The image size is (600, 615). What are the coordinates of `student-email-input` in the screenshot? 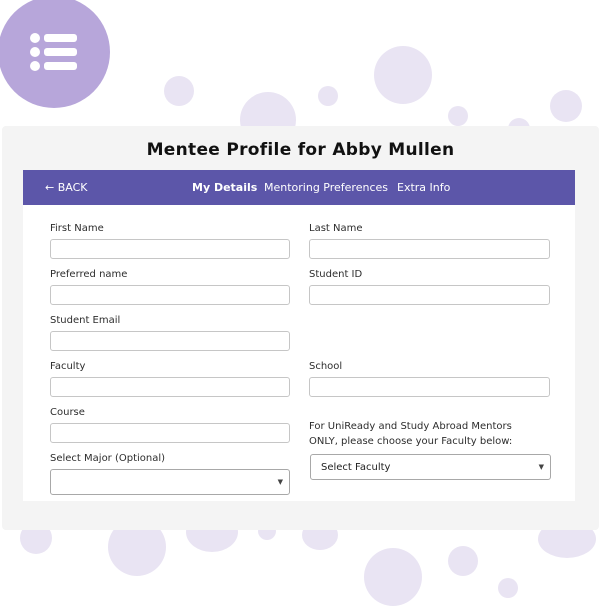 It's located at (170, 341).